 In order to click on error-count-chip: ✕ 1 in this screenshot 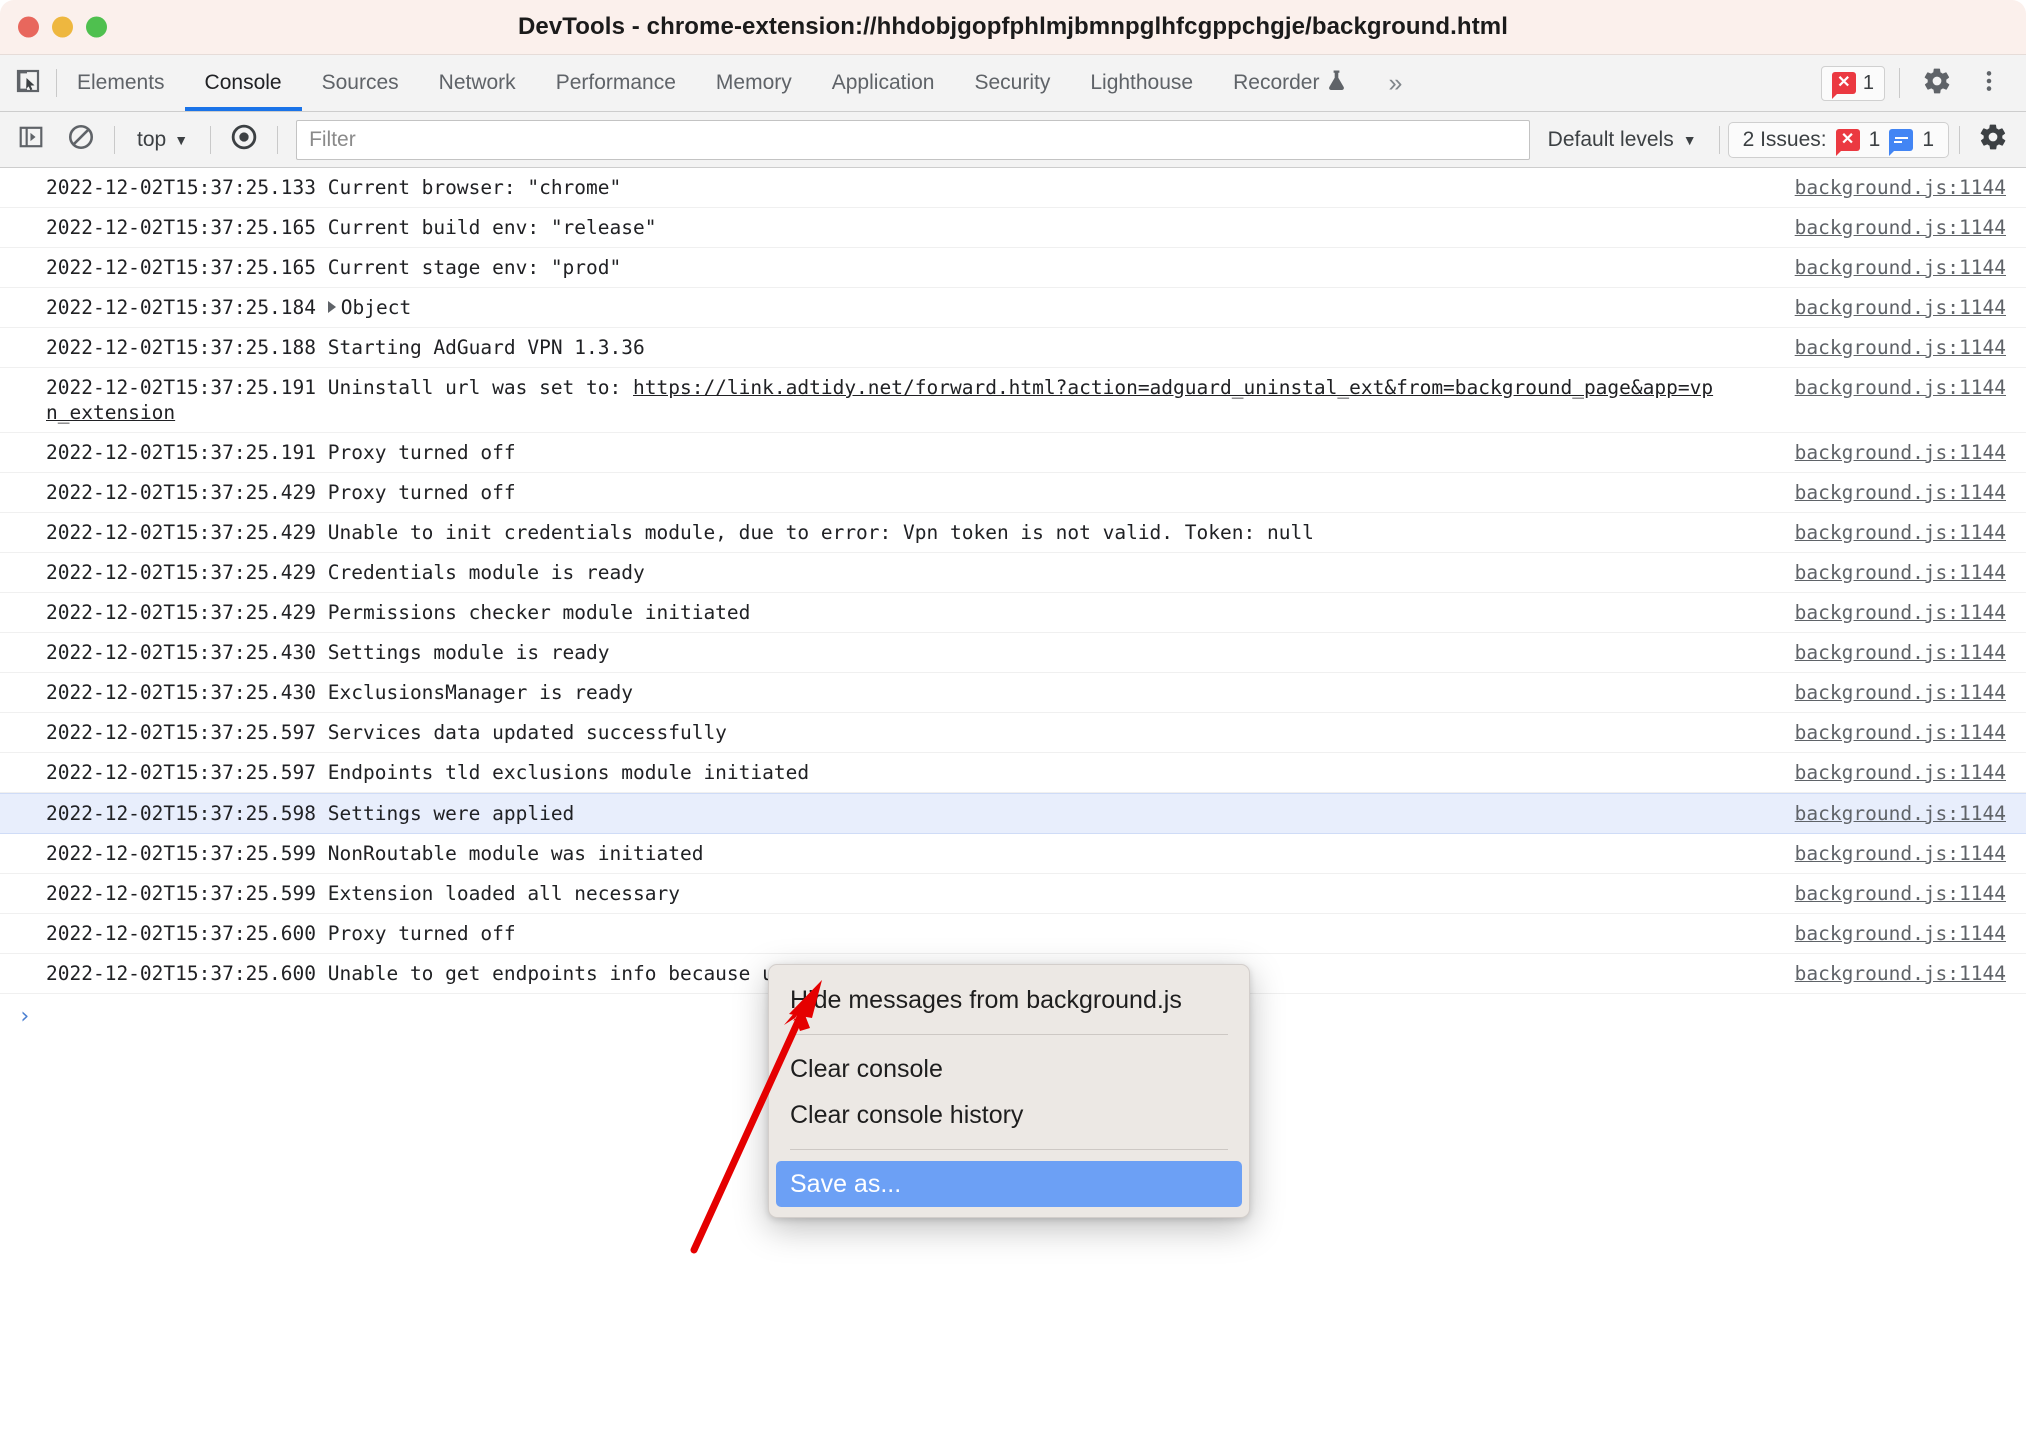, I will do `click(1852, 83)`.